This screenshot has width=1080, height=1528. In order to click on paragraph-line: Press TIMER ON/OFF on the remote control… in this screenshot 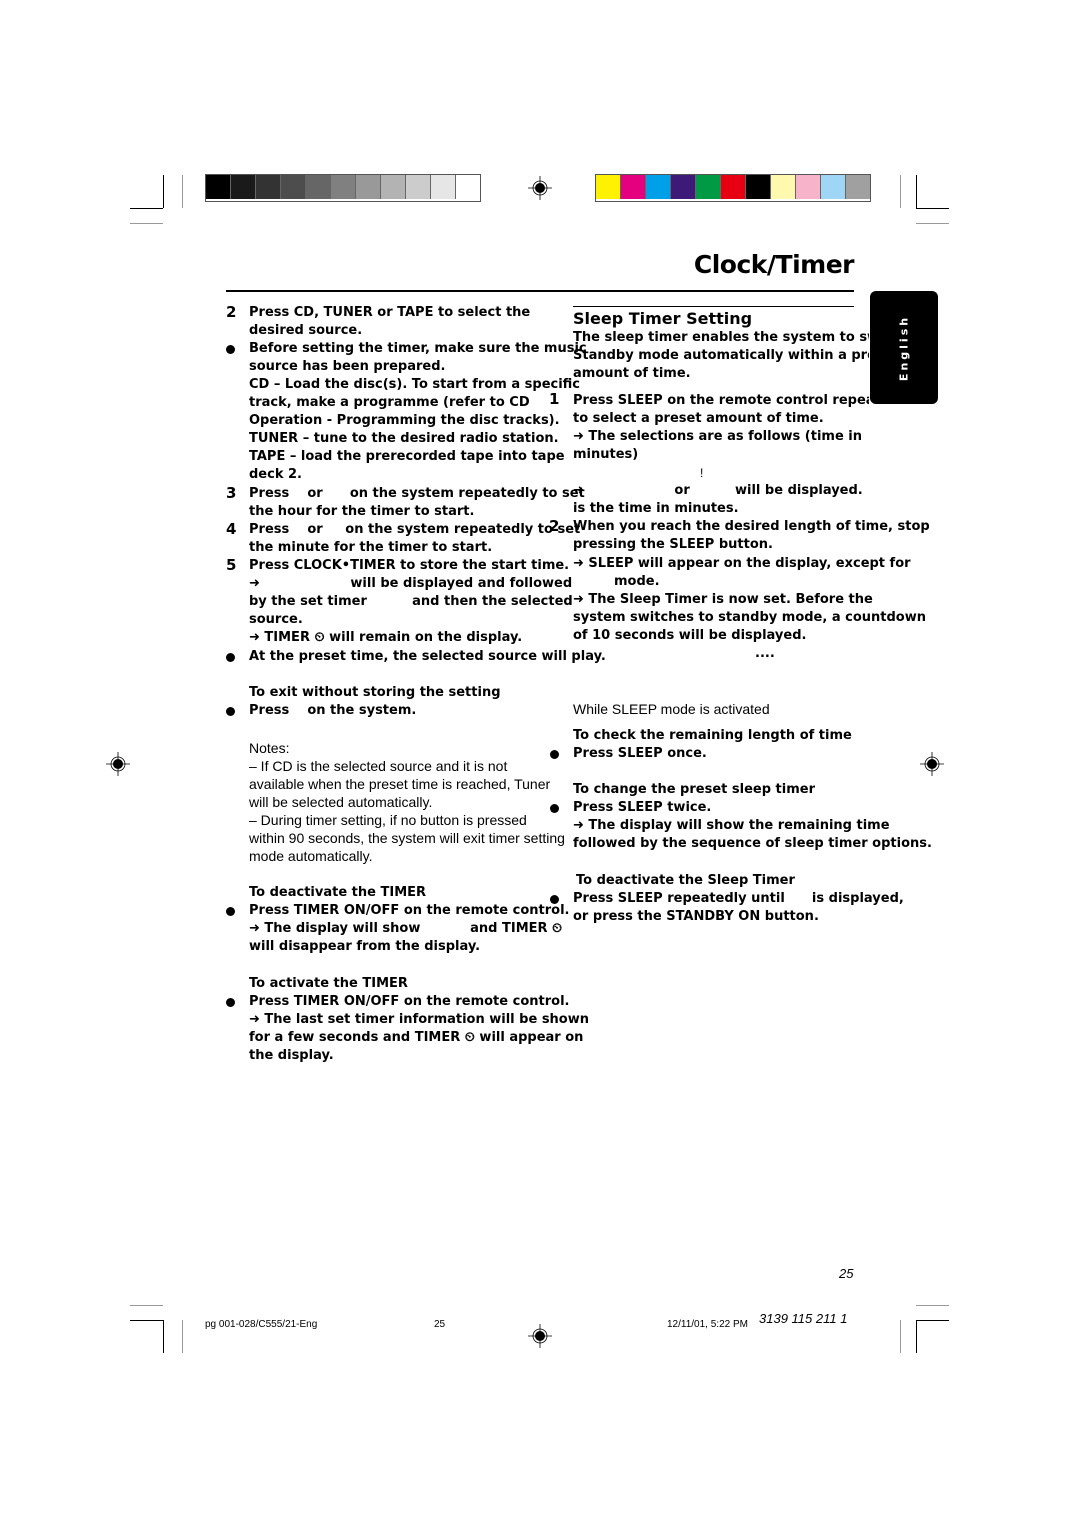, I will do `click(409, 1001)`.